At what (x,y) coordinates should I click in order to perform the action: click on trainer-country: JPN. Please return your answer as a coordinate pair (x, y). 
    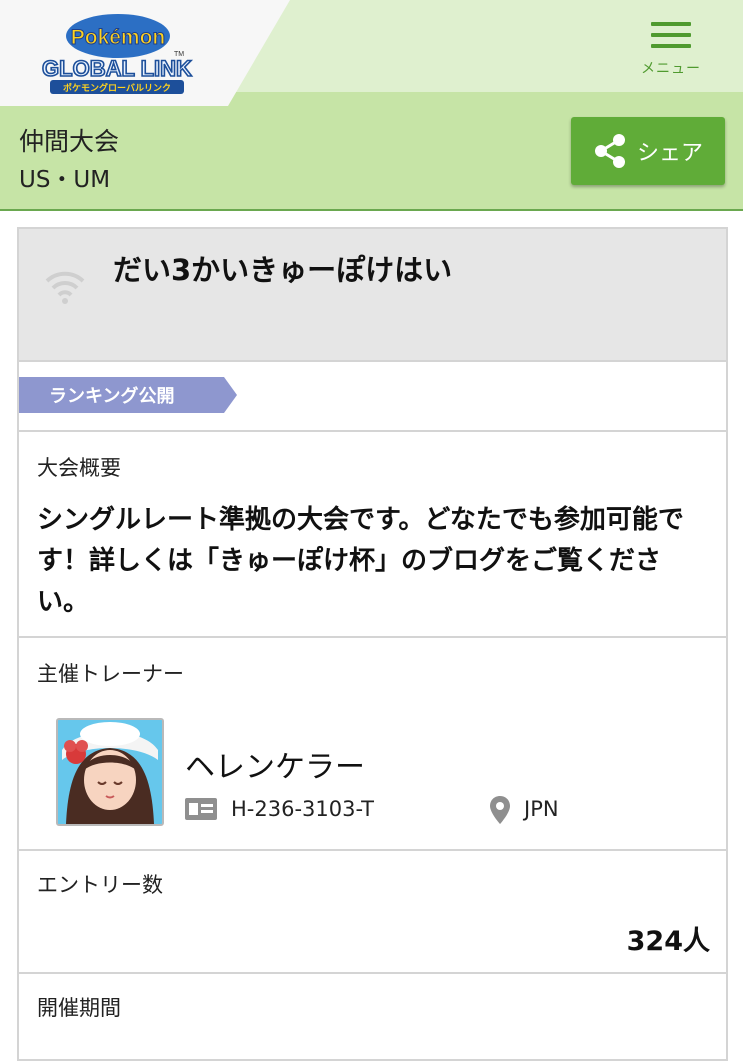
    Looking at the image, I should click on (541, 809).